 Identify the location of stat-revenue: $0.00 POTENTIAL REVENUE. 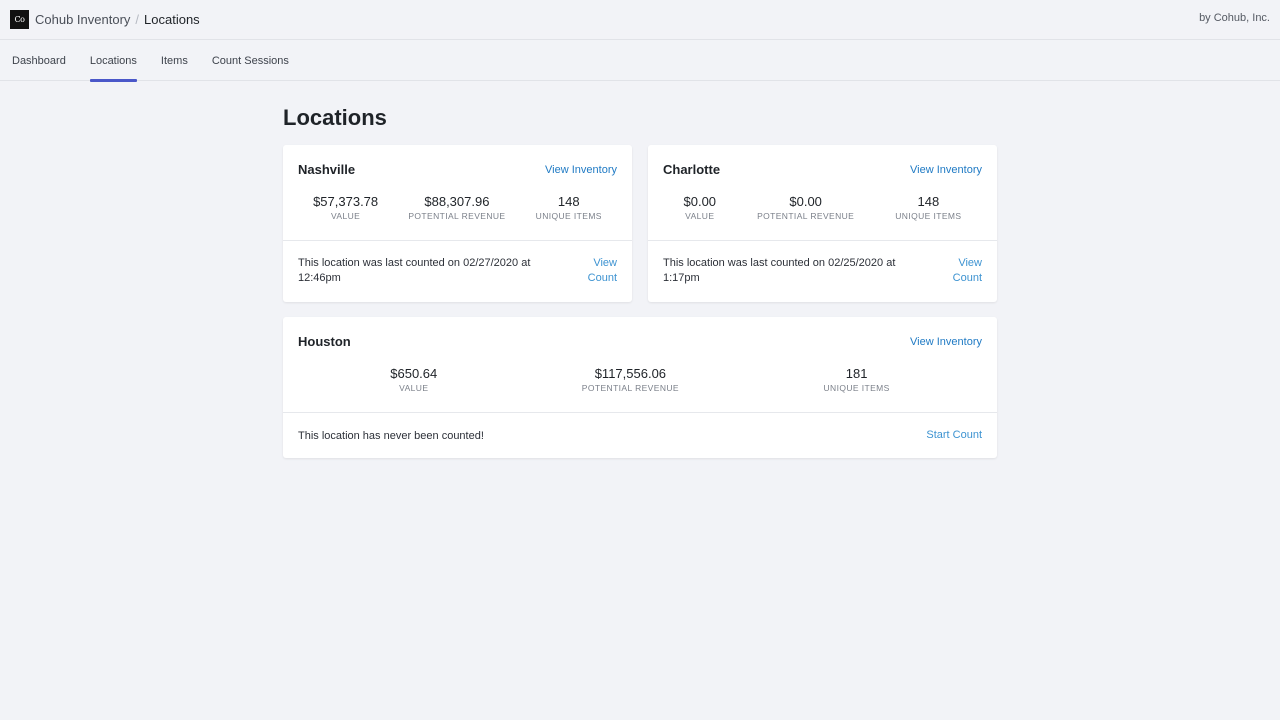
(805, 207).